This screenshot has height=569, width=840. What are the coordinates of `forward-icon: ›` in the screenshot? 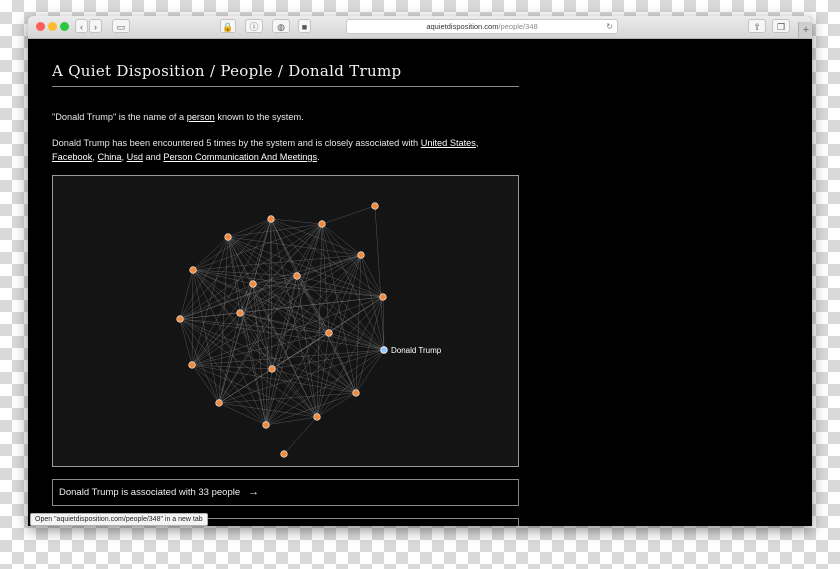 It's located at (95, 27).